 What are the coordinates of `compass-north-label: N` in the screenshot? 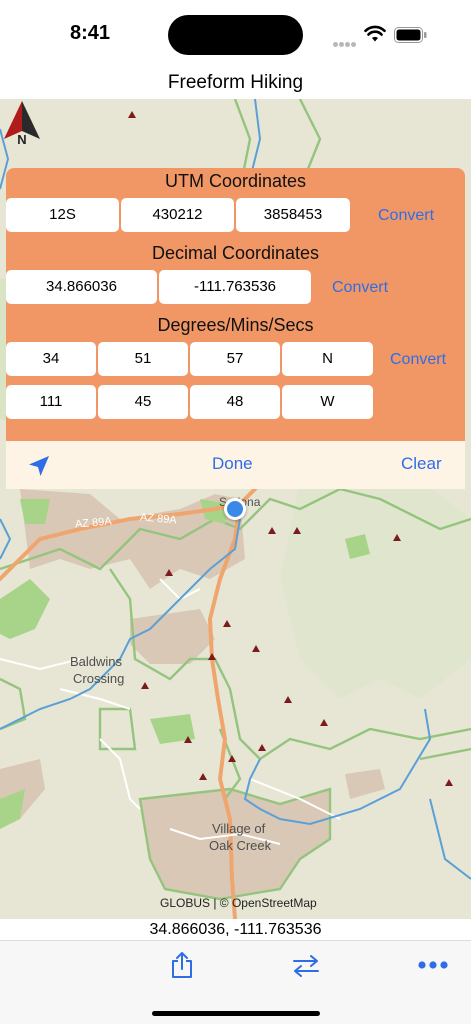 It's located at (21, 139).